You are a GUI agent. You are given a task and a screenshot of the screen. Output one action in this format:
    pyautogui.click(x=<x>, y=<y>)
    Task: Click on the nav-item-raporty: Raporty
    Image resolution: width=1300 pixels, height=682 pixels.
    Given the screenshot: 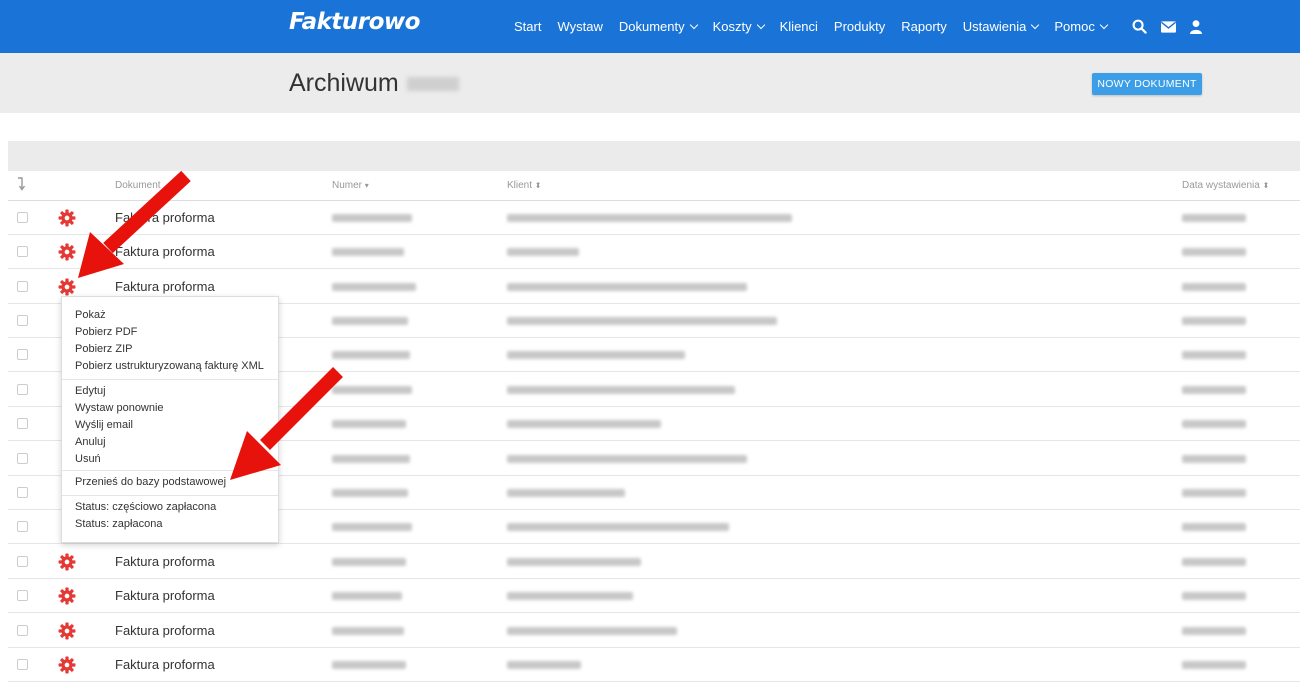 What is the action you would take?
    pyautogui.click(x=924, y=26)
    